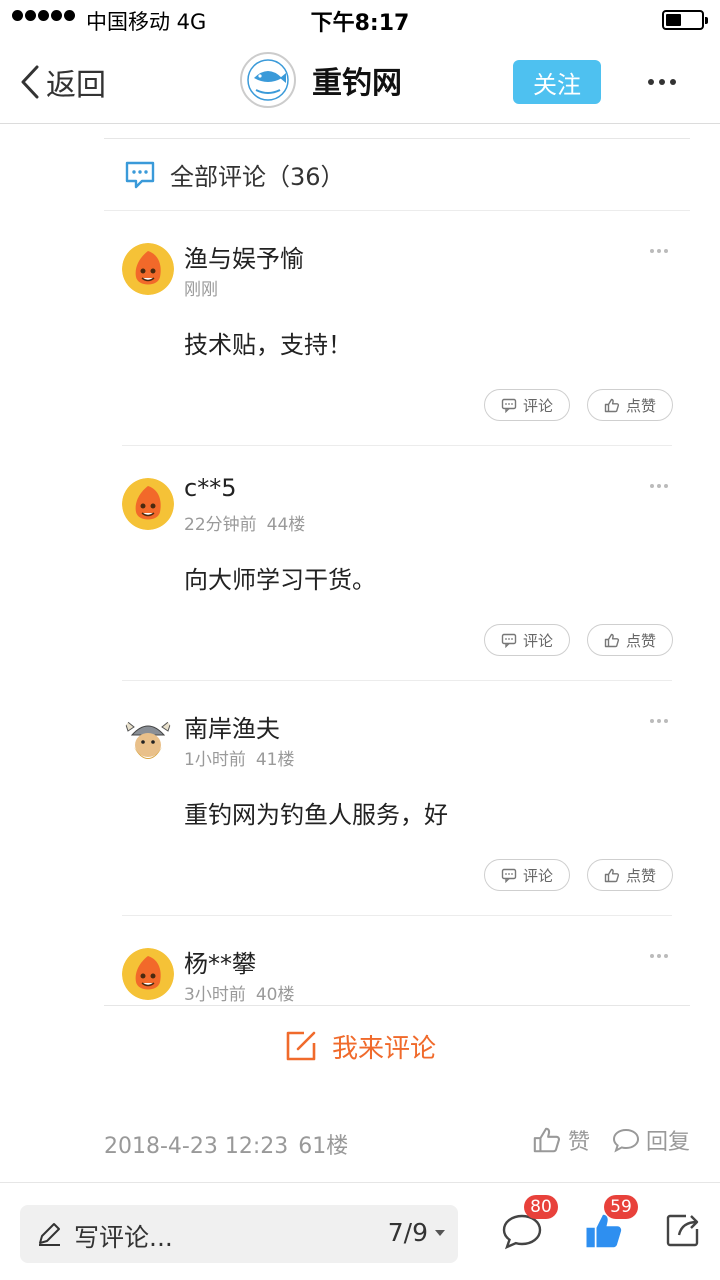 The height and width of the screenshot is (1280, 720). What do you see at coordinates (664, 82) in the screenshot?
I see `more-options-icon` at bounding box center [664, 82].